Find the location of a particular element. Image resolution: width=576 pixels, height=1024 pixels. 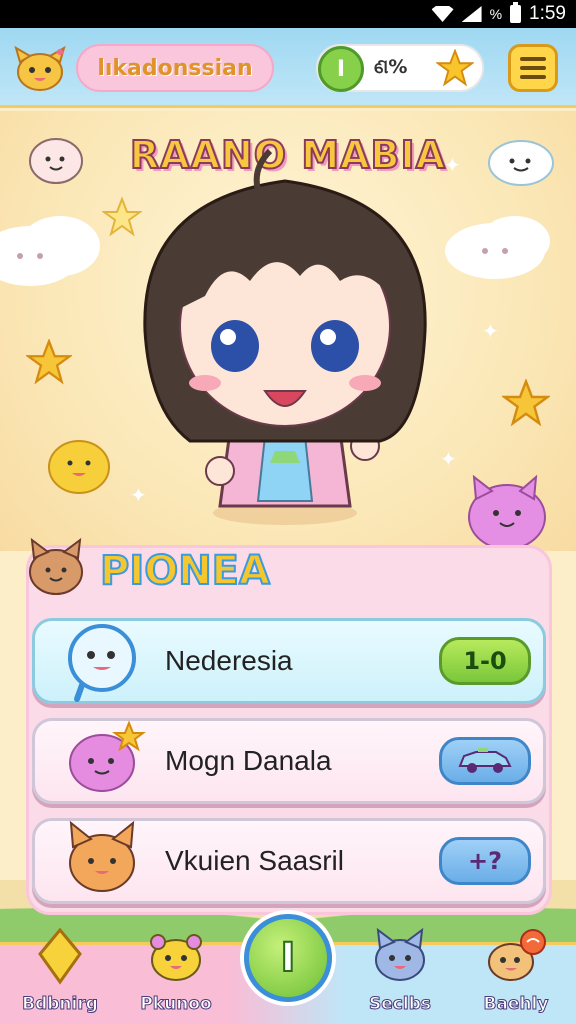

signal-icon is located at coordinates (471, 14).